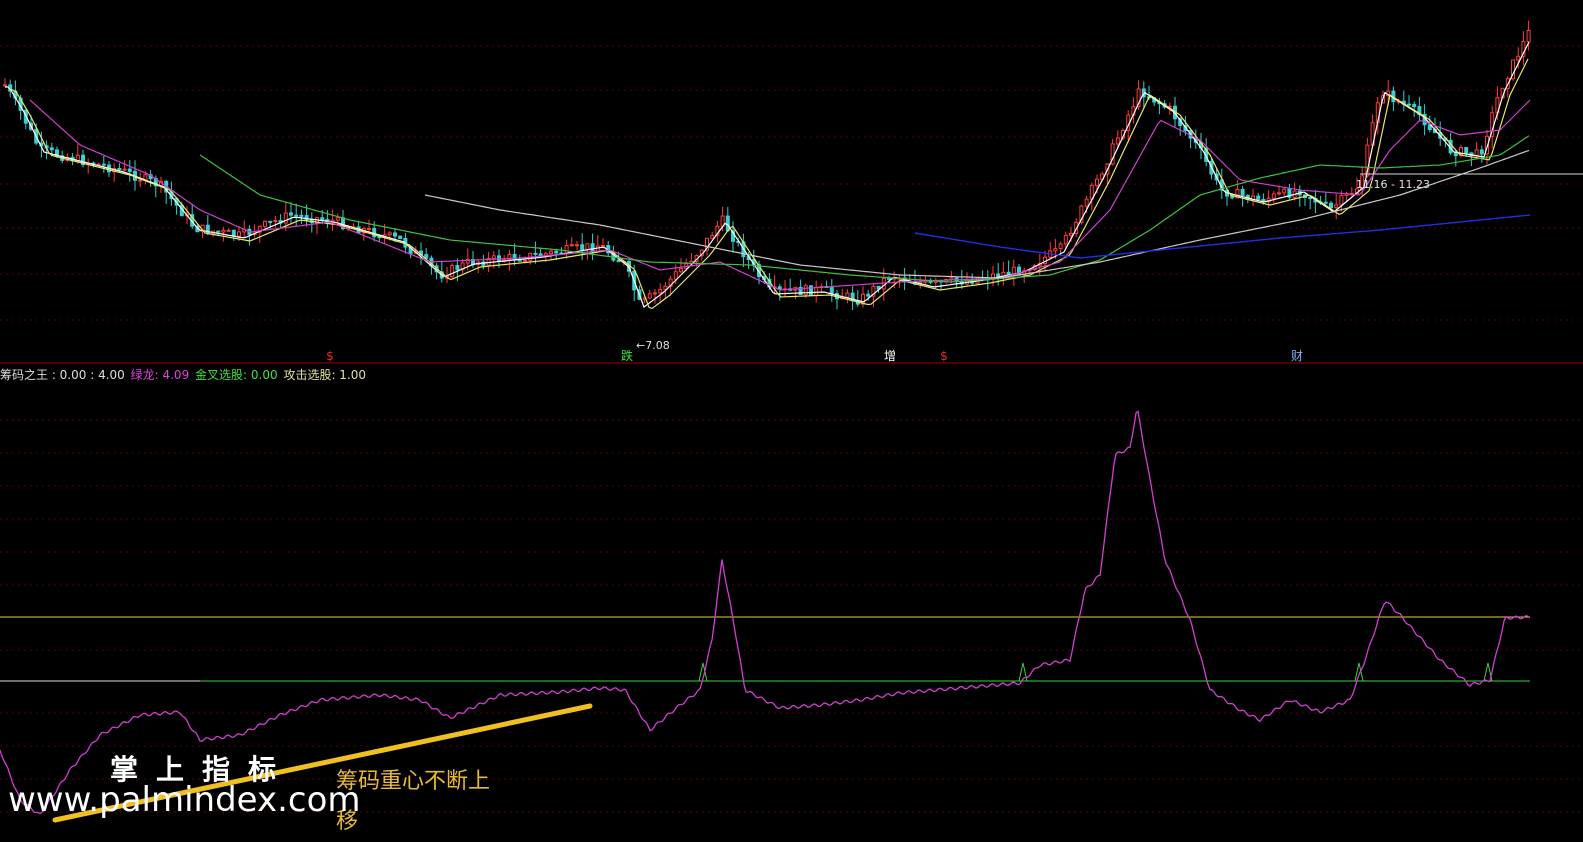 The height and width of the screenshot is (842, 1583). Describe the element at coordinates (890, 356) in the screenshot. I see `signal-marker: 增` at that location.